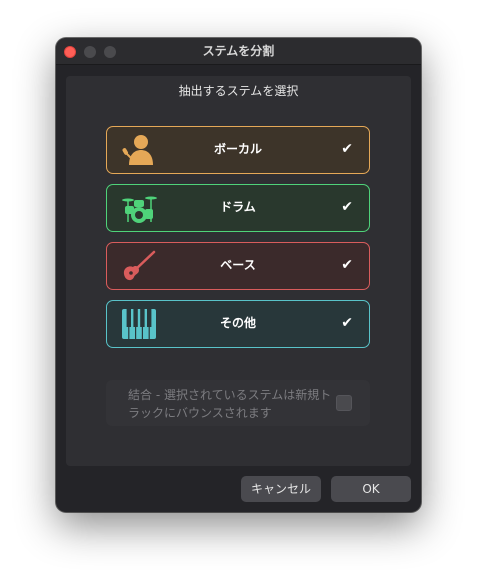 The width and height of the screenshot is (477, 587). Describe the element at coordinates (233, 404) in the screenshot. I see `merge-description: 結合 - 選択されているステムは新規ト ラックにバウンスされます` at that location.